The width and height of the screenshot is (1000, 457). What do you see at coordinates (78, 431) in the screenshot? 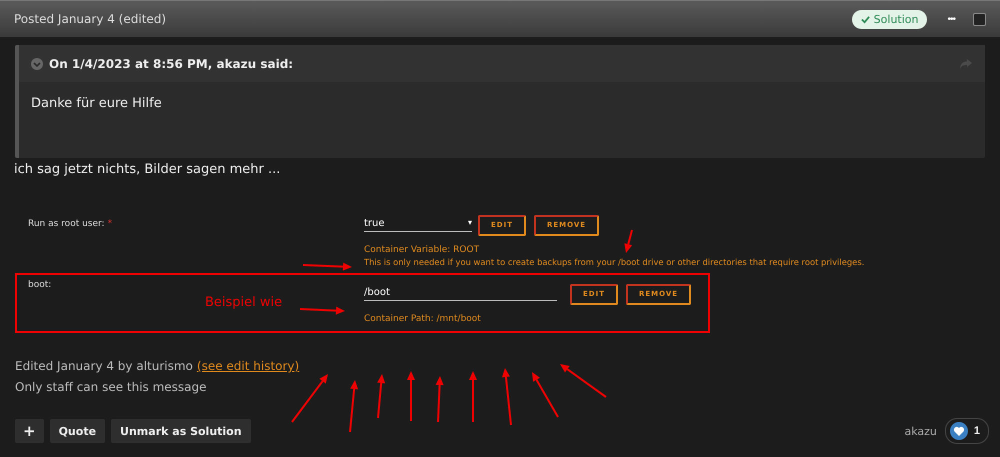
I see `action-button: Quote` at bounding box center [78, 431].